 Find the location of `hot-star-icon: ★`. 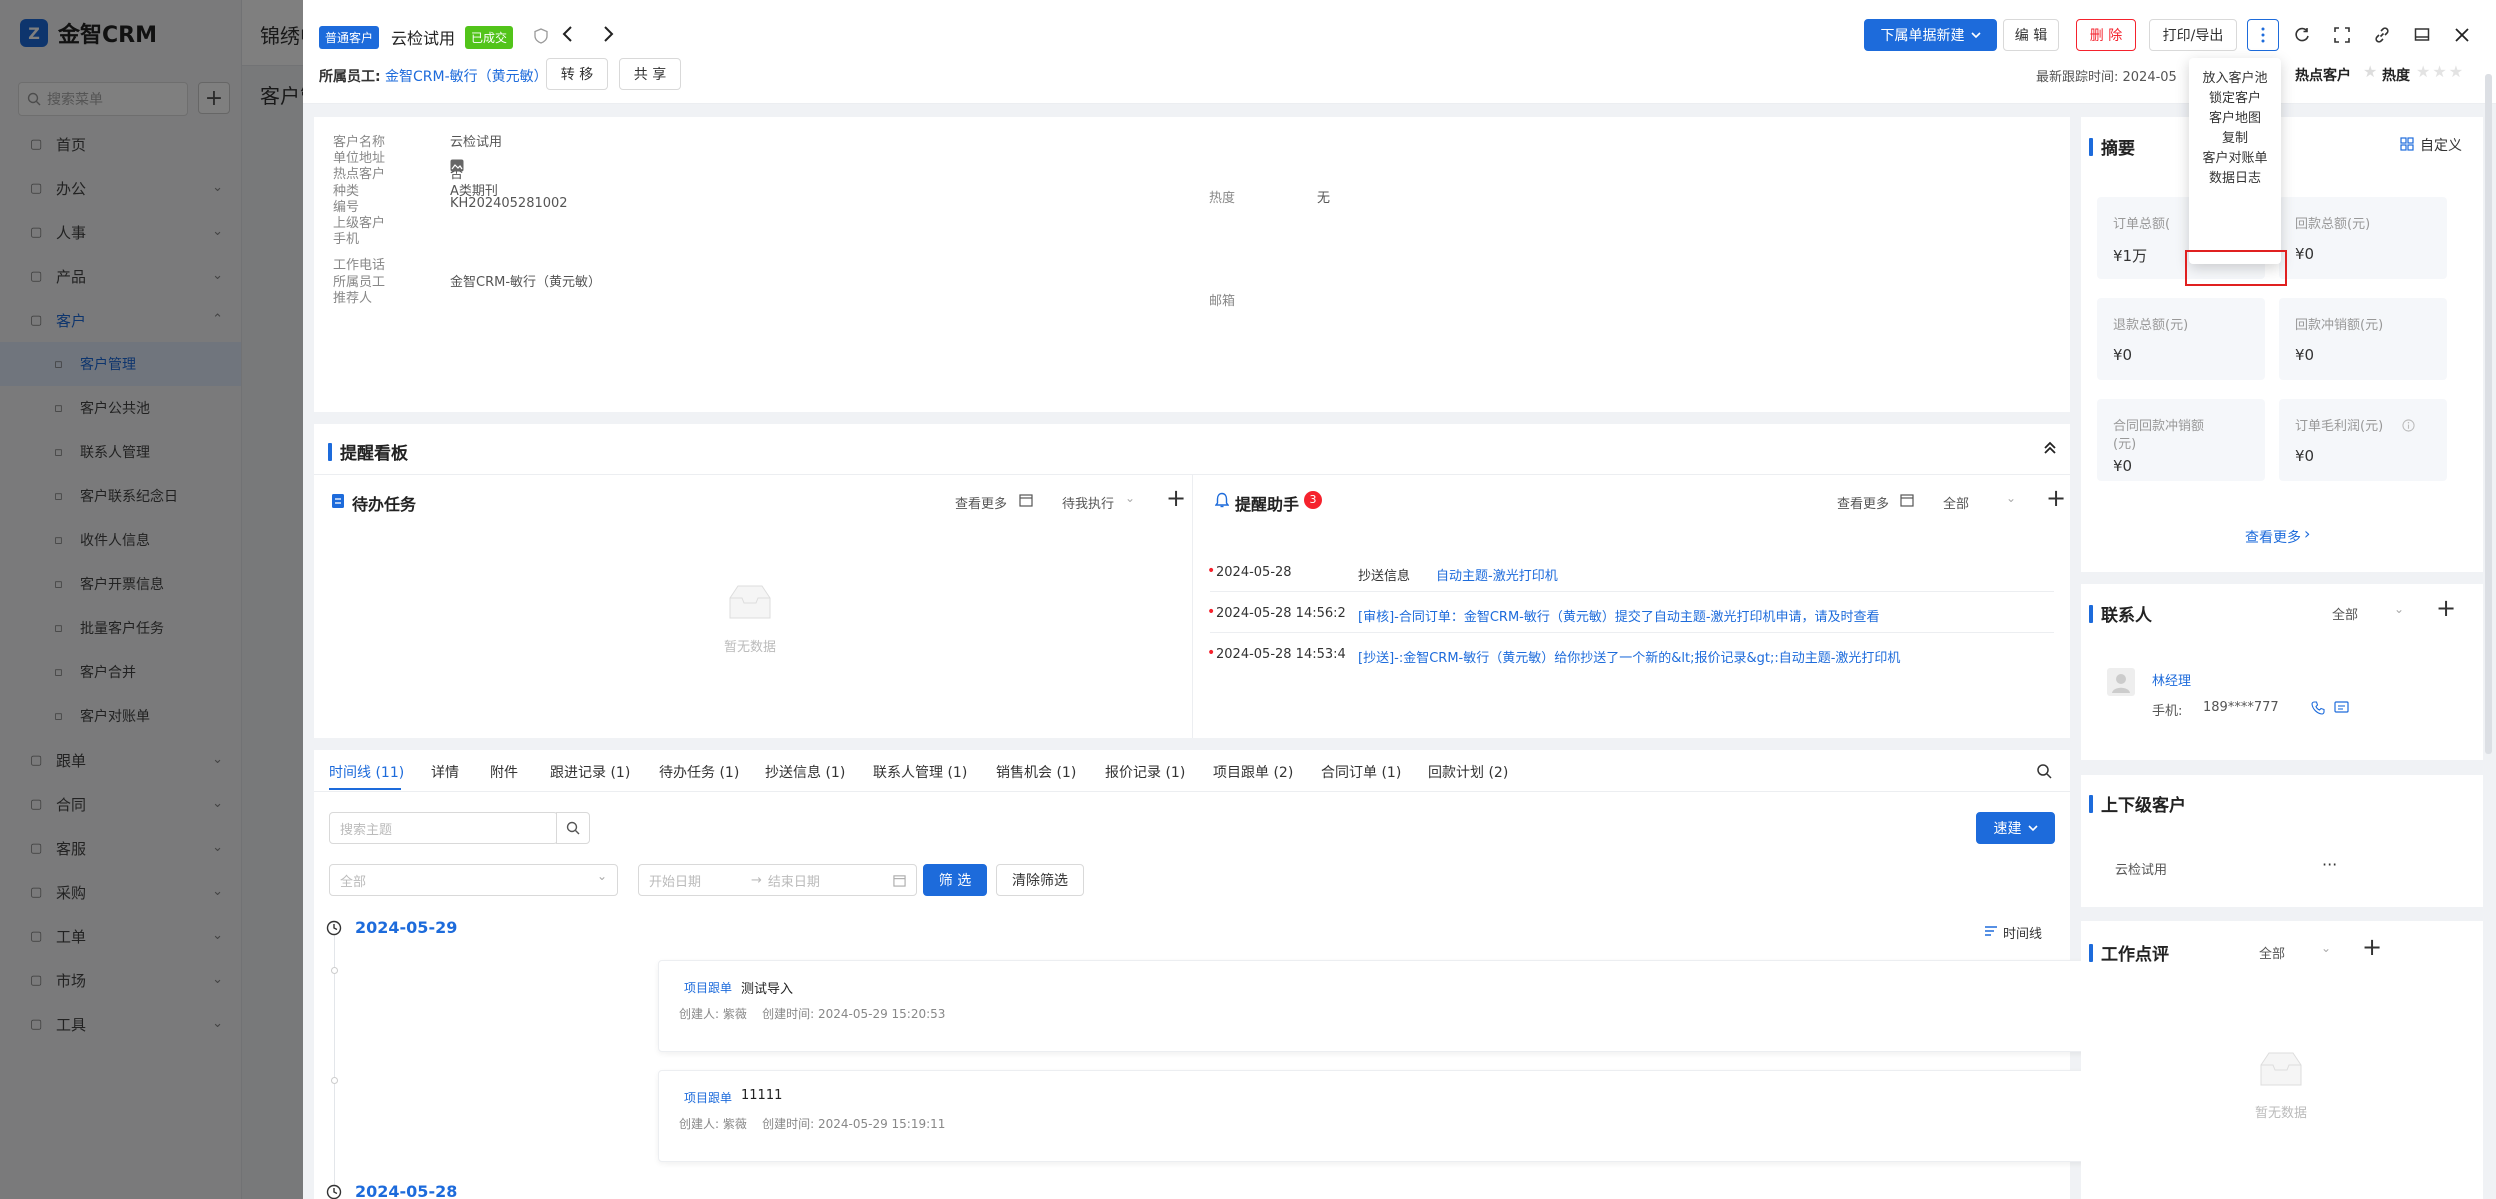

hot-star-icon: ★ is located at coordinates (2370, 71).